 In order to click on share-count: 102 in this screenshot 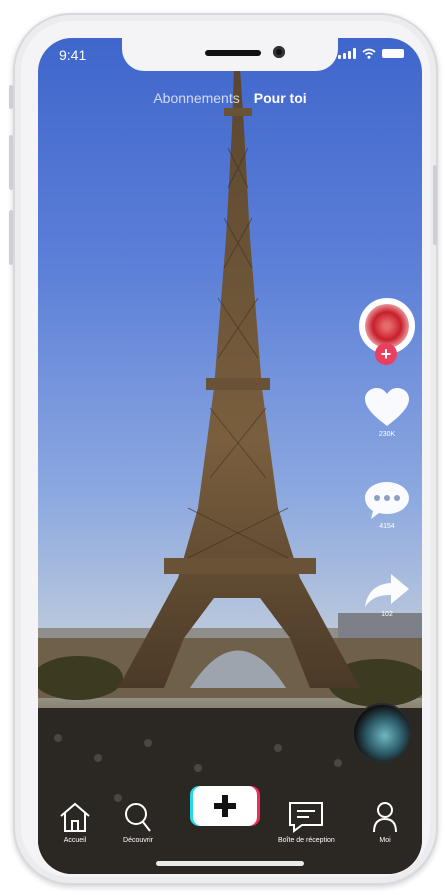, I will do `click(387, 614)`.